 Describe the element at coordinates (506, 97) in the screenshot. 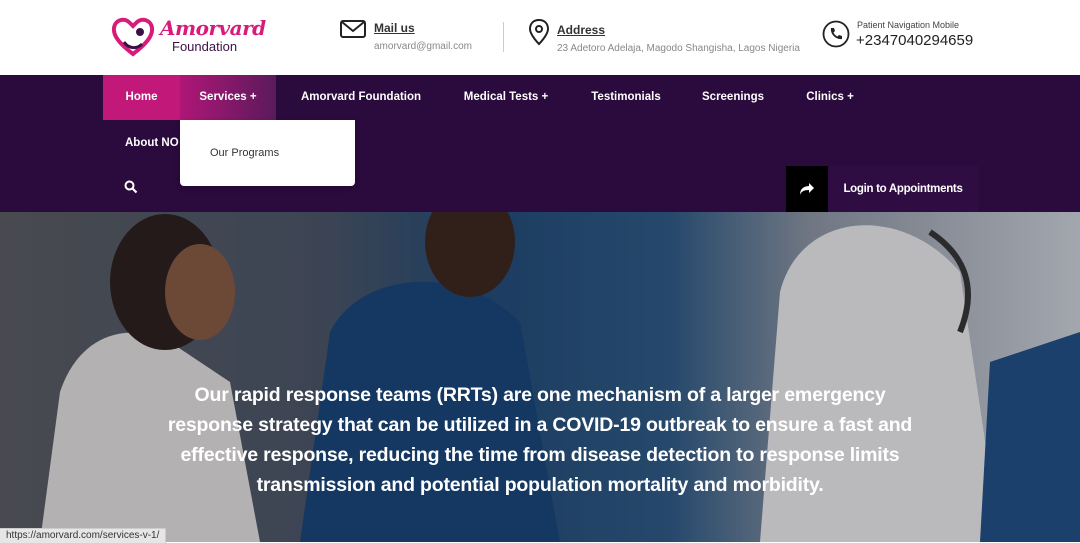

I see `nav-medical-tests: Medical Tests +` at that location.